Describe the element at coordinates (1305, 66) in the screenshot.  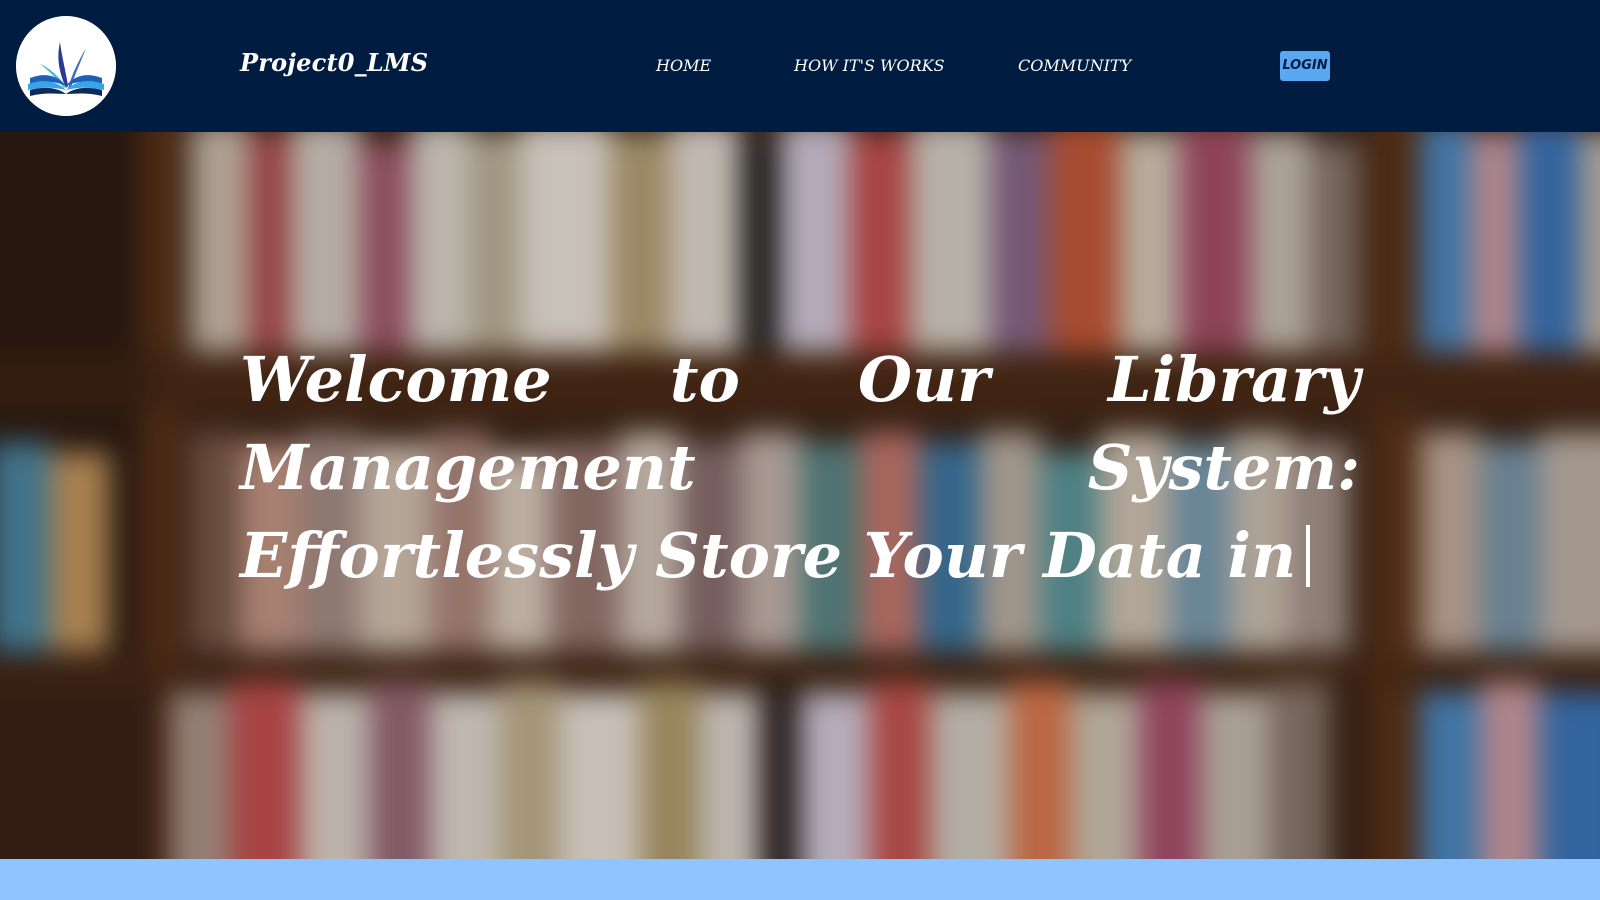
I see `login-button: LOGIN` at that location.